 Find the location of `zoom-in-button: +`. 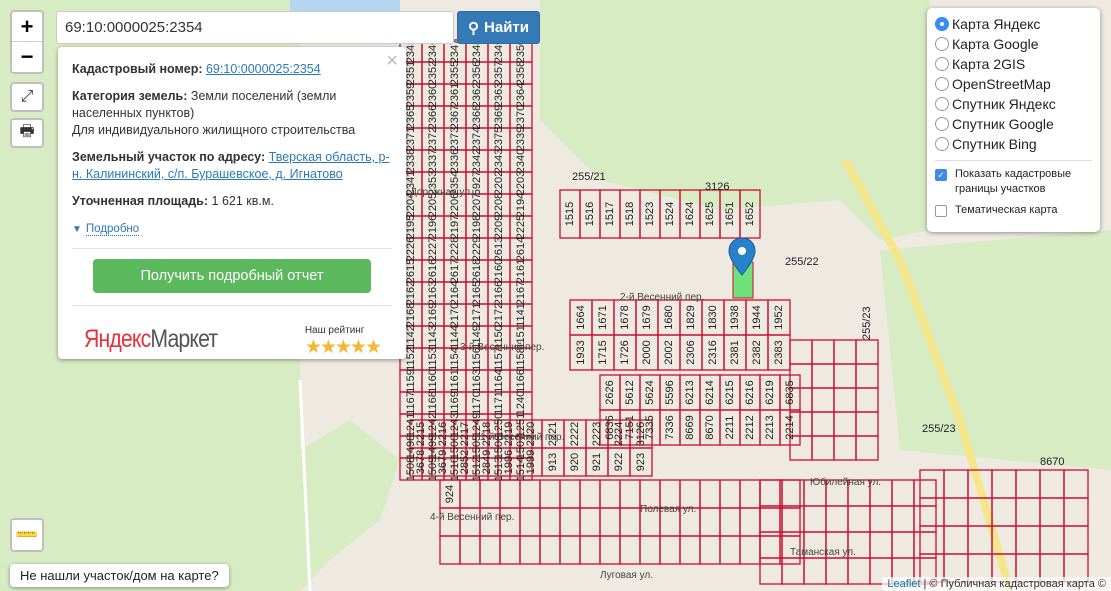

zoom-in-button: + is located at coordinates (27, 27).